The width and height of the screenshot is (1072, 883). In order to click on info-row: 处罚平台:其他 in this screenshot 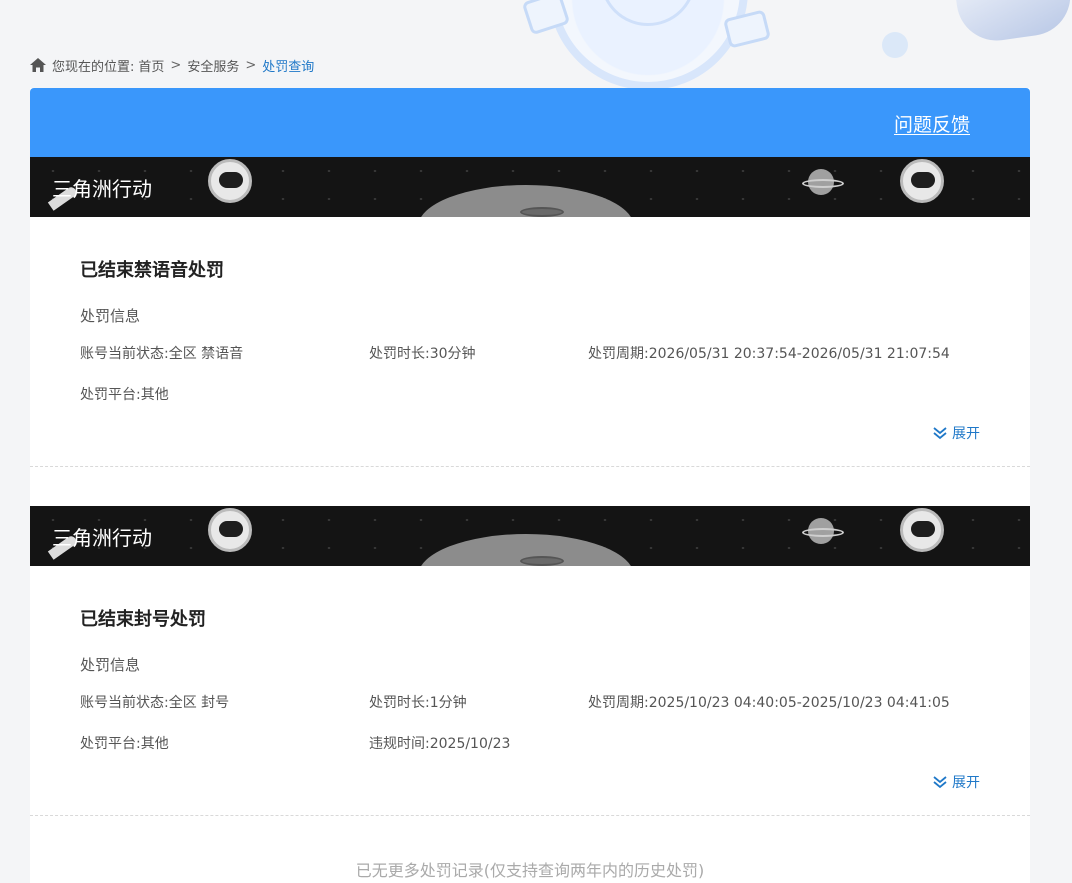, I will do `click(530, 395)`.